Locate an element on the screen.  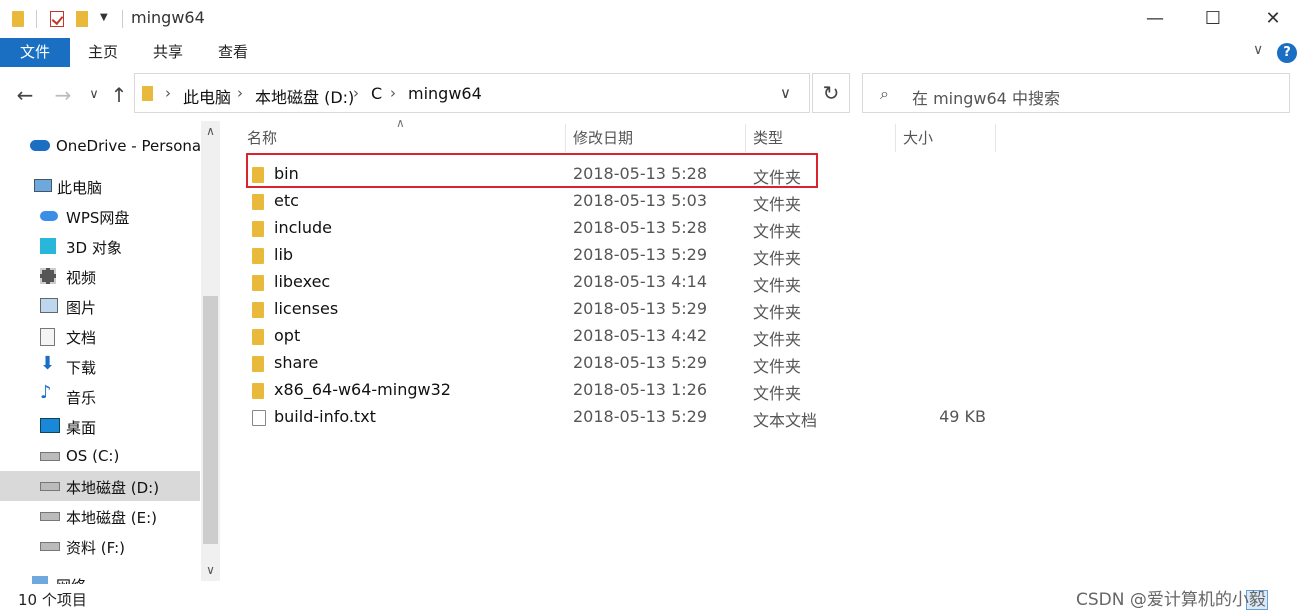
refresh-icon: ↻ is located at coordinates (831, 93).